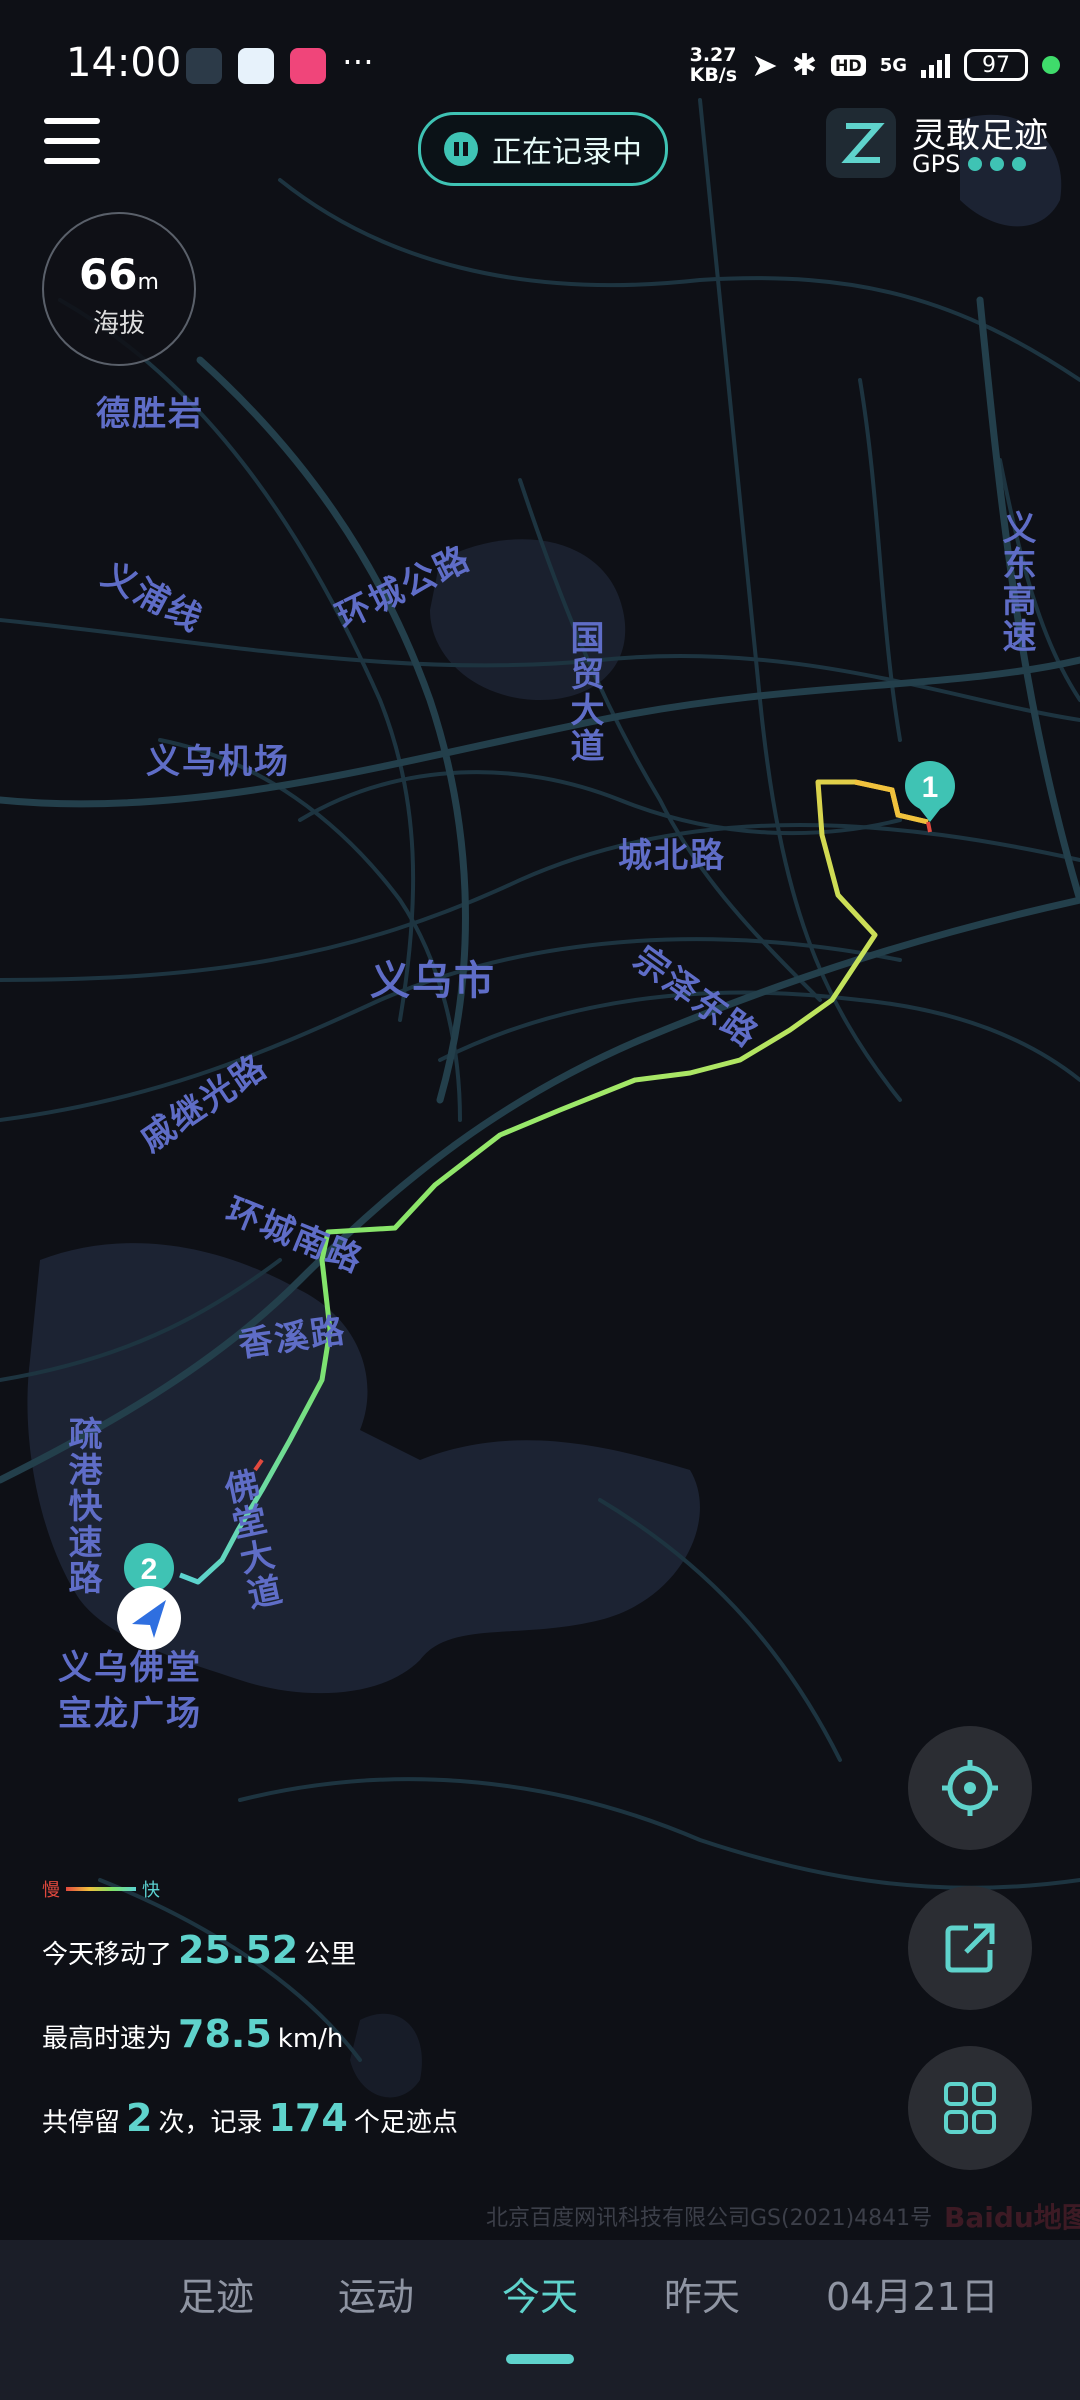  I want to click on menu-icon, so click(72, 143).